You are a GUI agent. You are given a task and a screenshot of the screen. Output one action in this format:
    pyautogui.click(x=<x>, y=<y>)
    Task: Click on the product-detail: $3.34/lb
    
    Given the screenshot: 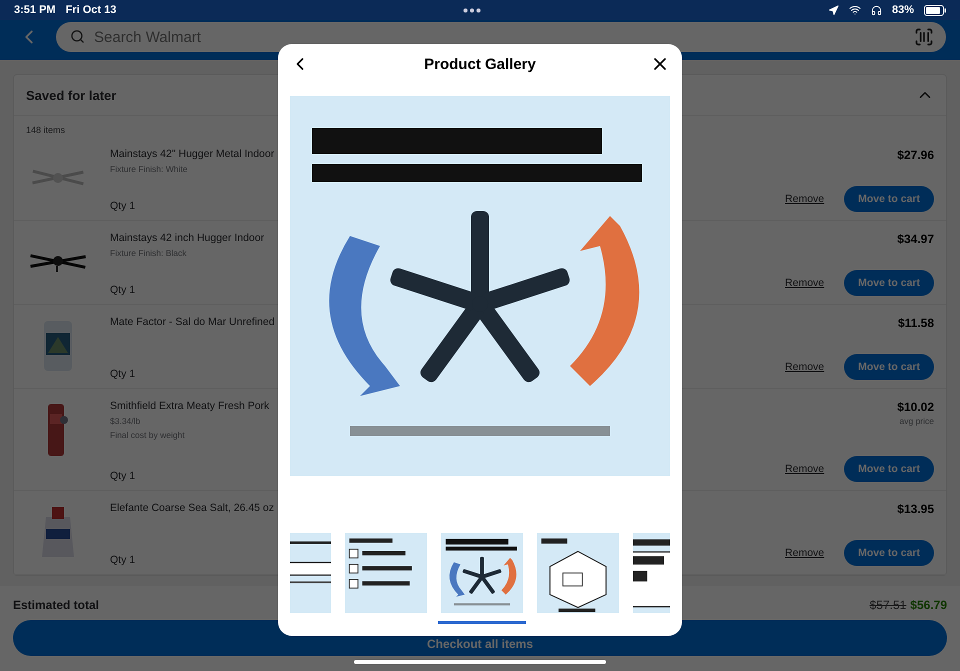 What is the action you would take?
    pyautogui.click(x=126, y=421)
    